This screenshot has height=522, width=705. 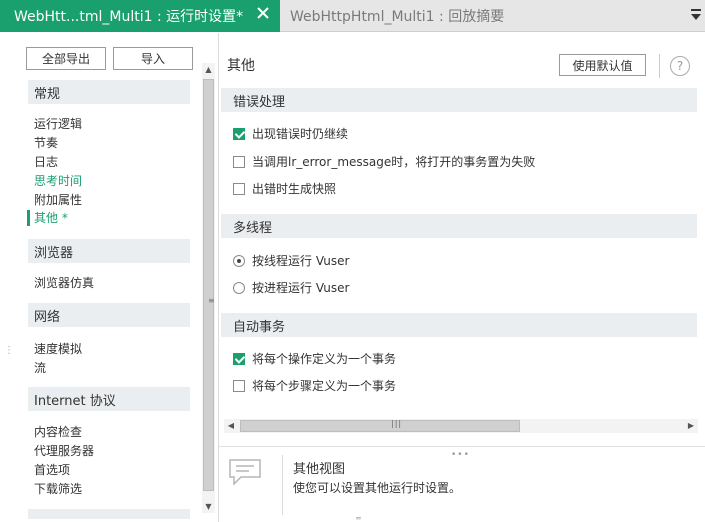 I want to click on scrollbar-thumb: ≡, so click(x=209, y=285).